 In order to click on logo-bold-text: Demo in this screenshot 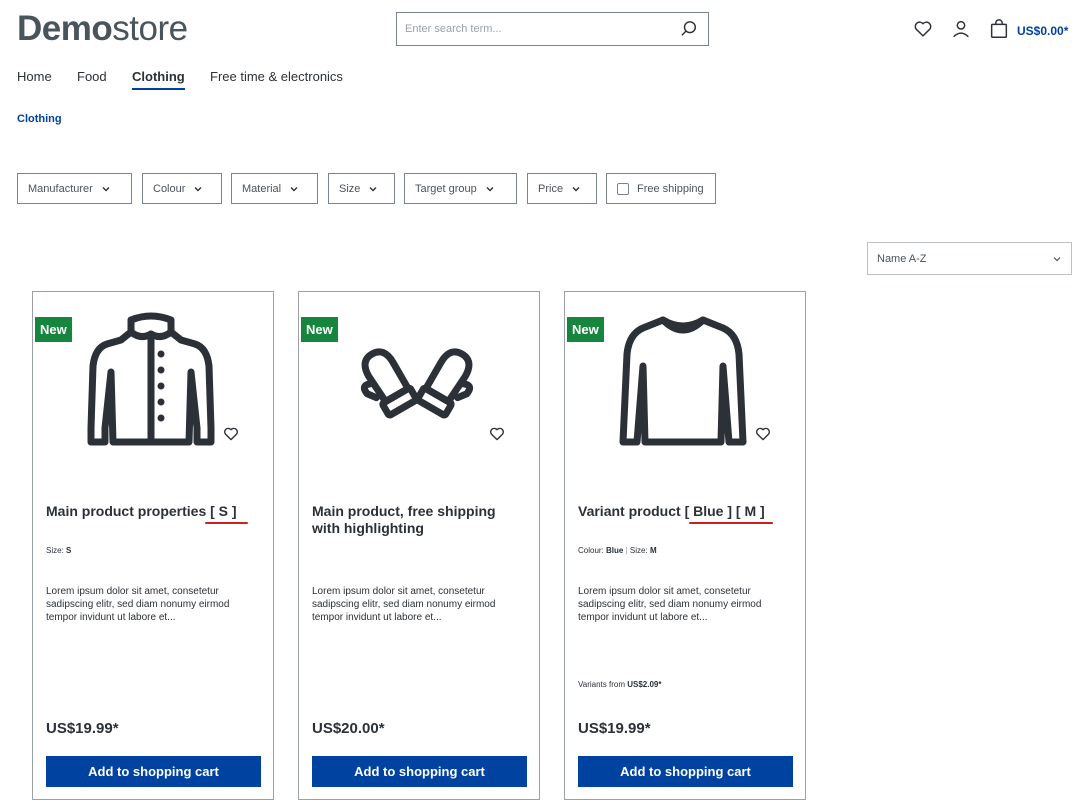, I will do `click(65, 28)`.